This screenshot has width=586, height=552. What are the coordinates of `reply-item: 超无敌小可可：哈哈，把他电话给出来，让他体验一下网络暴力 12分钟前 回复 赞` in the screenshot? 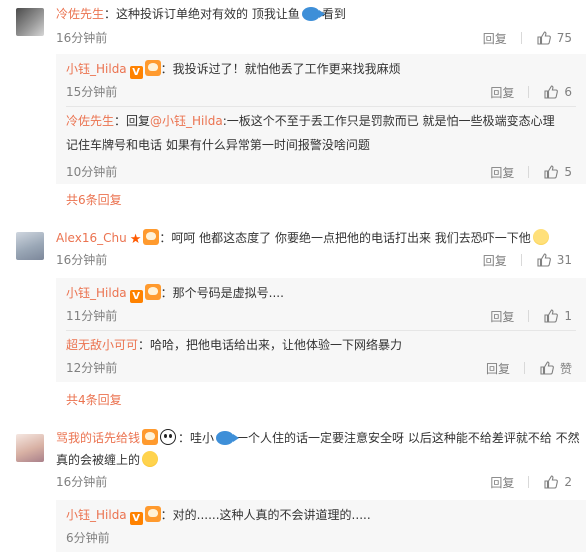 It's located at (326, 356).